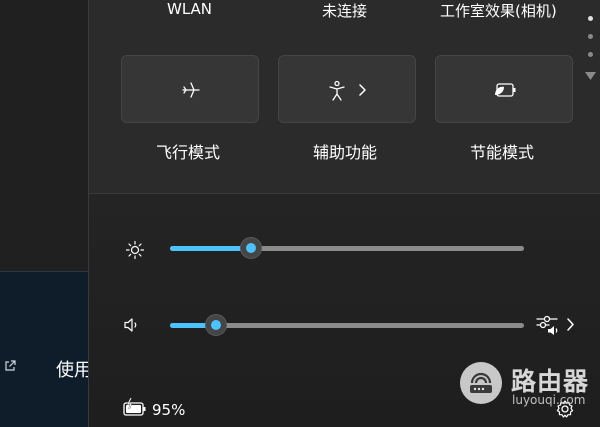  Describe the element at coordinates (169, 410) in the screenshot. I see `battery-percent: 95%` at that location.